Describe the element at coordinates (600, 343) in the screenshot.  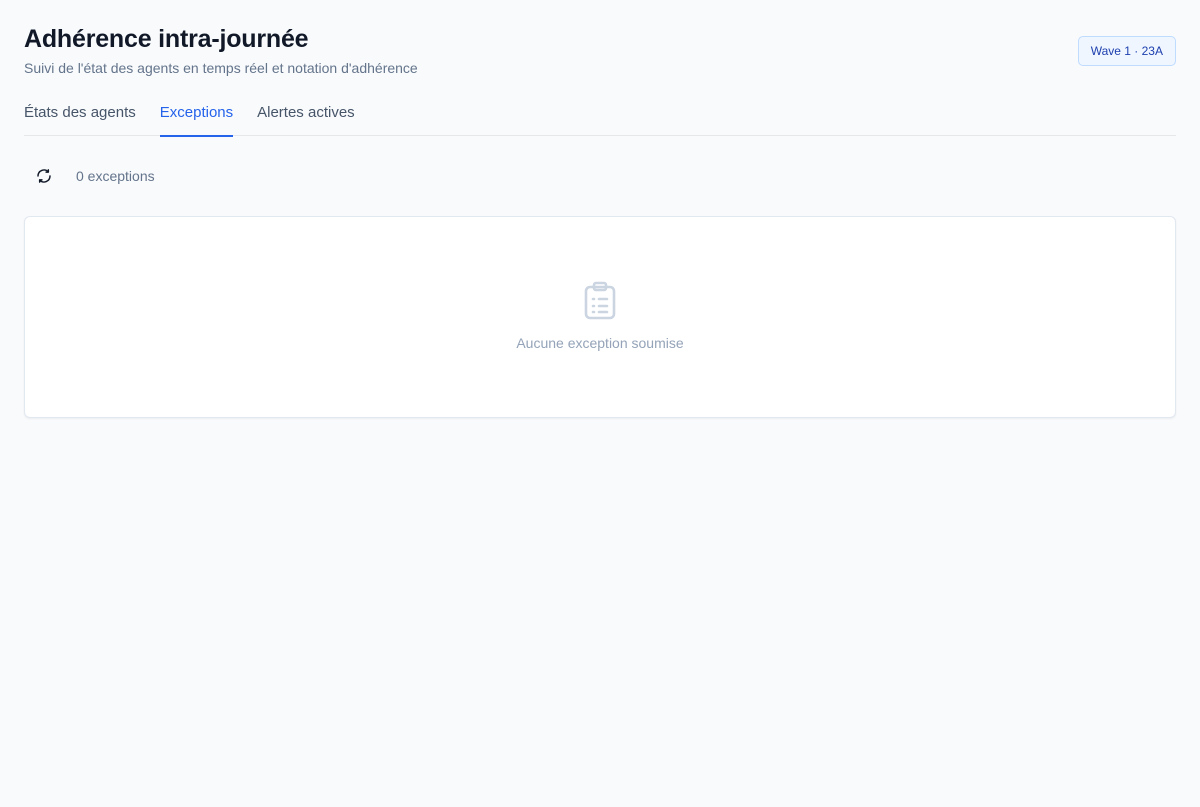
I see `empty-state-message: Aucune exception soumise` at that location.